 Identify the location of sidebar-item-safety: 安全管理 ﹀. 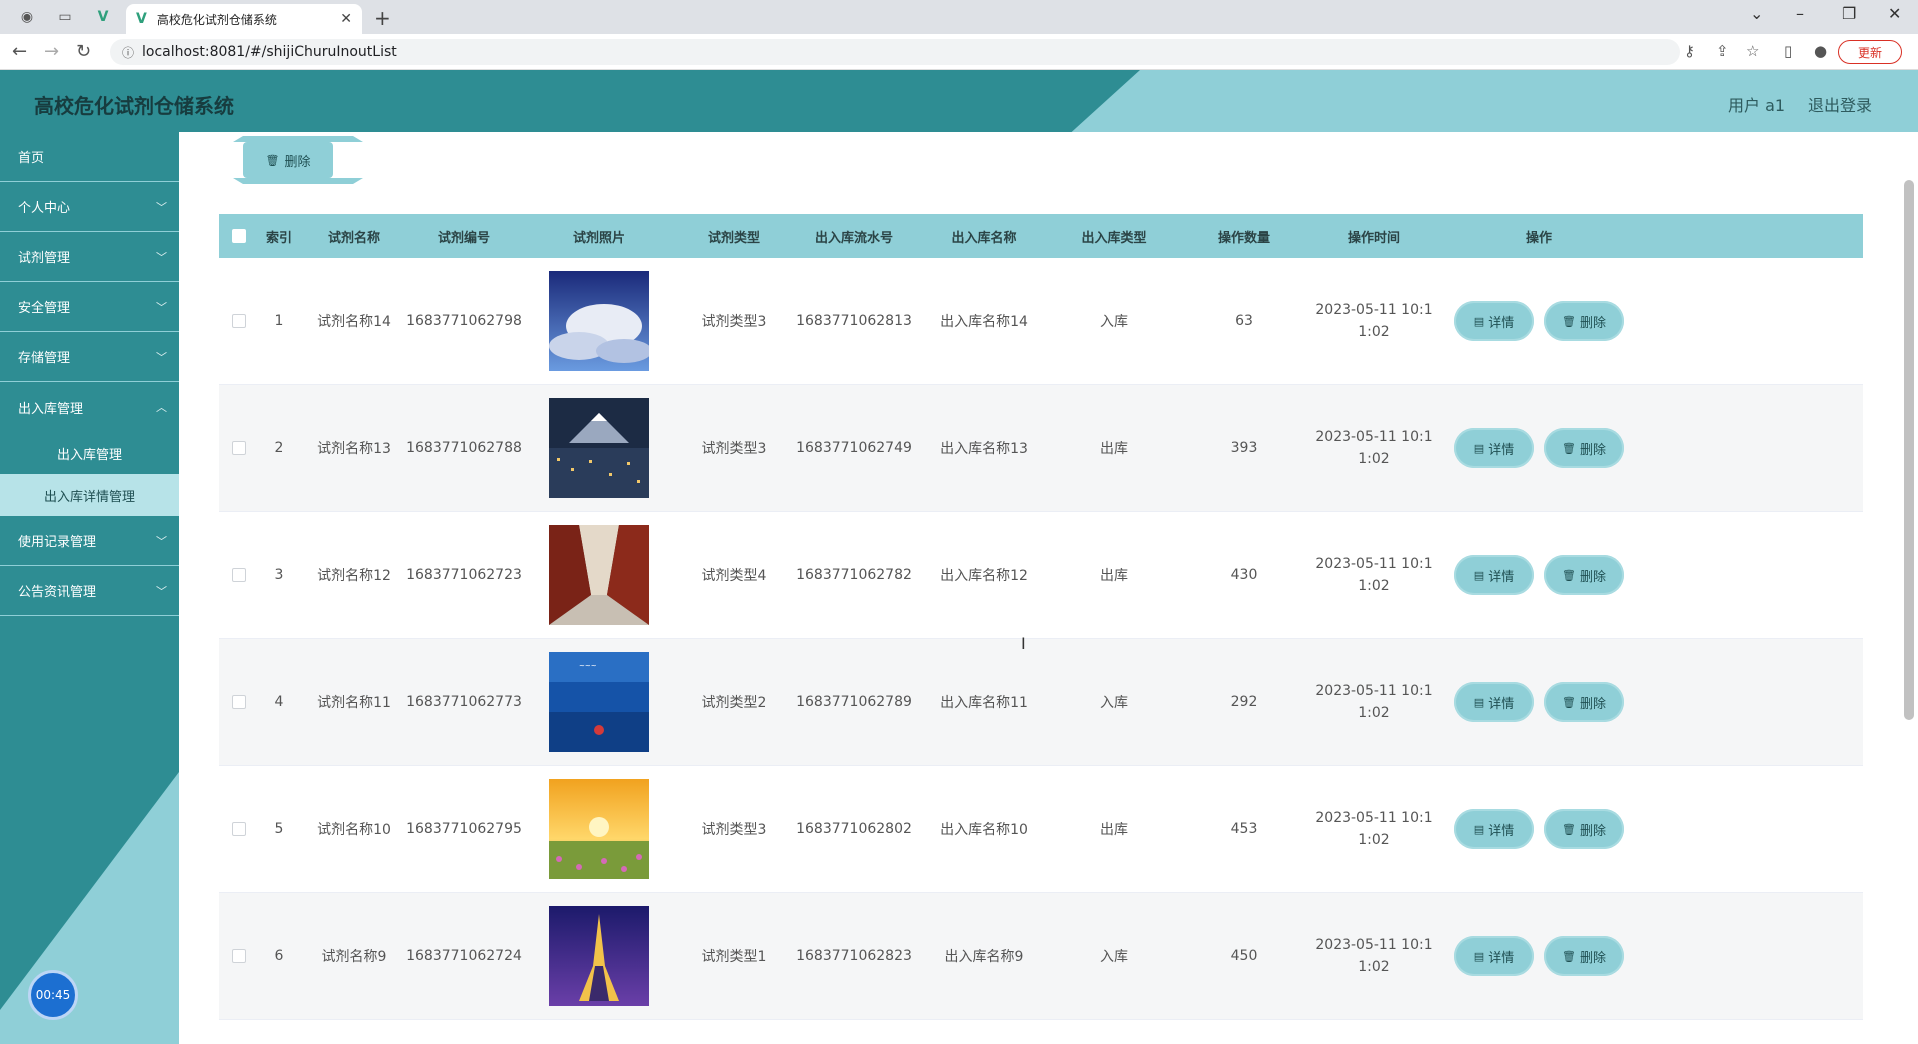
(89, 307).